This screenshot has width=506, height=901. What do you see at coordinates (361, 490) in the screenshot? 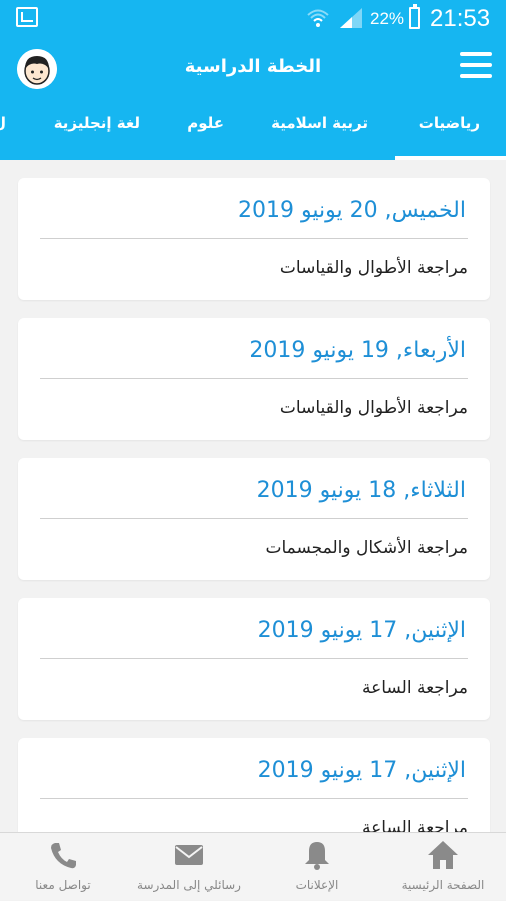
I see `plan-date: الثلاثاء, 18 يونيو 2019` at bounding box center [361, 490].